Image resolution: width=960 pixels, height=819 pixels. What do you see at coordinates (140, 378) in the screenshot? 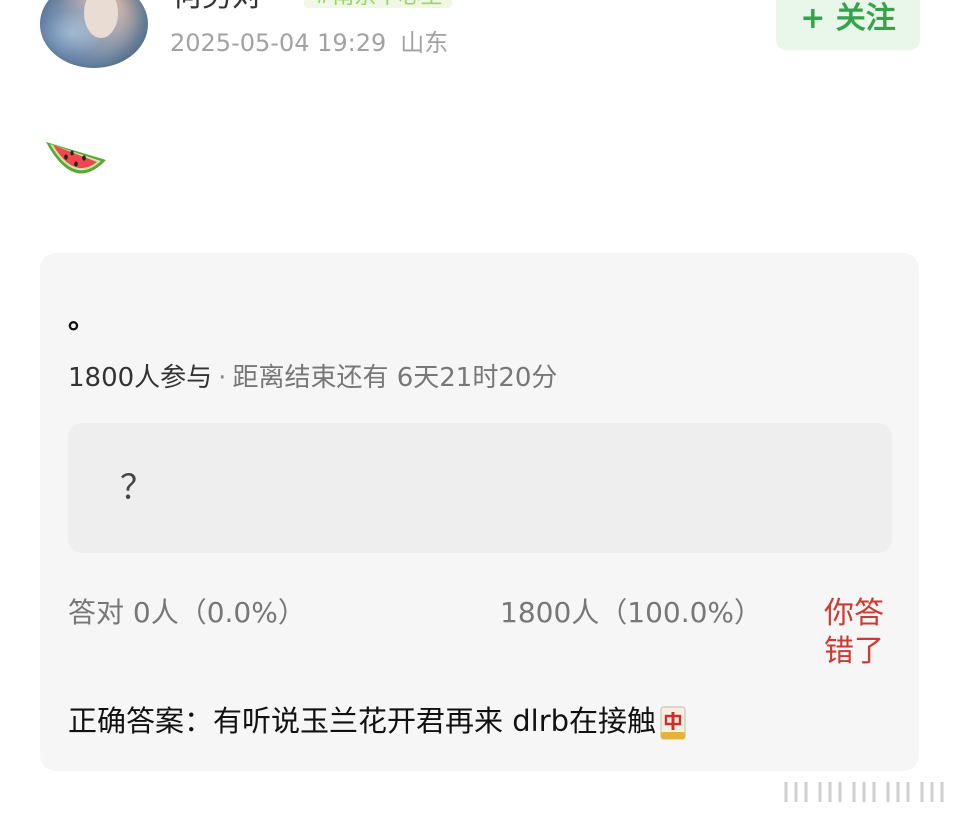
I see `participant-count: 1800人参与` at bounding box center [140, 378].